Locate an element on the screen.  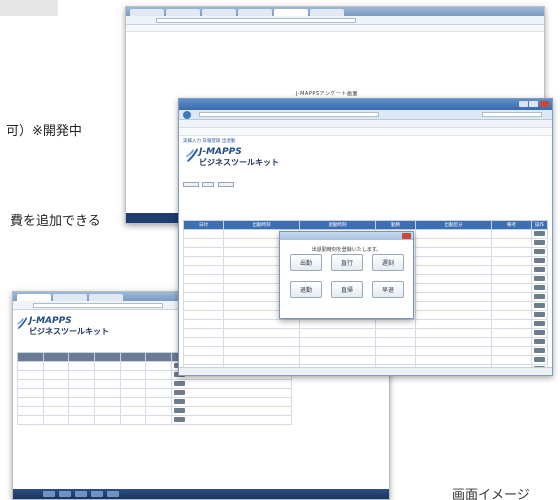
window-titlebar is located at coordinates (365, 104).